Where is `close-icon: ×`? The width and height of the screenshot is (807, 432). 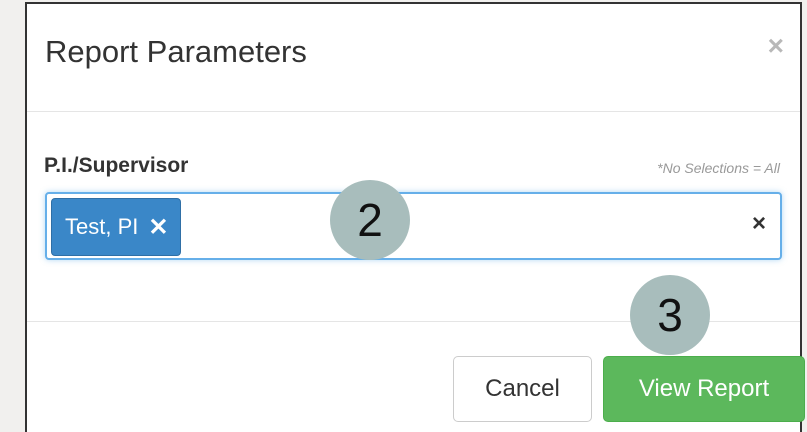 close-icon: × is located at coordinates (776, 46).